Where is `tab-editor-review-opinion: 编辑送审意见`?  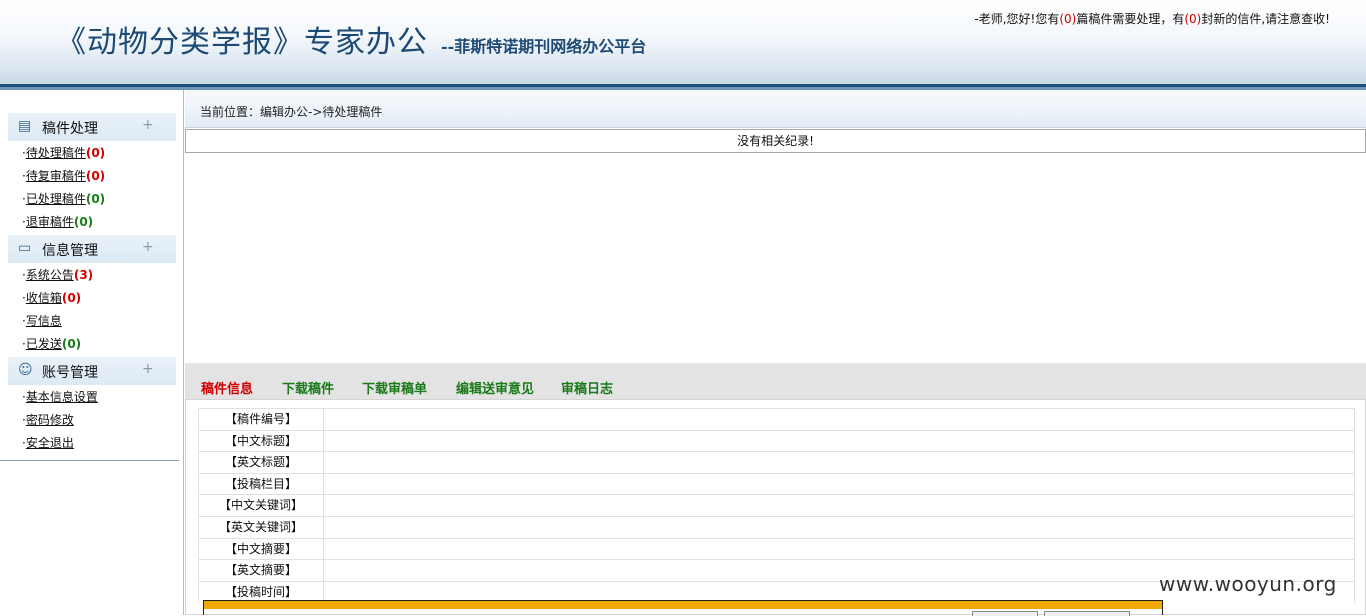 tab-editor-review-opinion: 编辑送审意见 is located at coordinates (495, 387).